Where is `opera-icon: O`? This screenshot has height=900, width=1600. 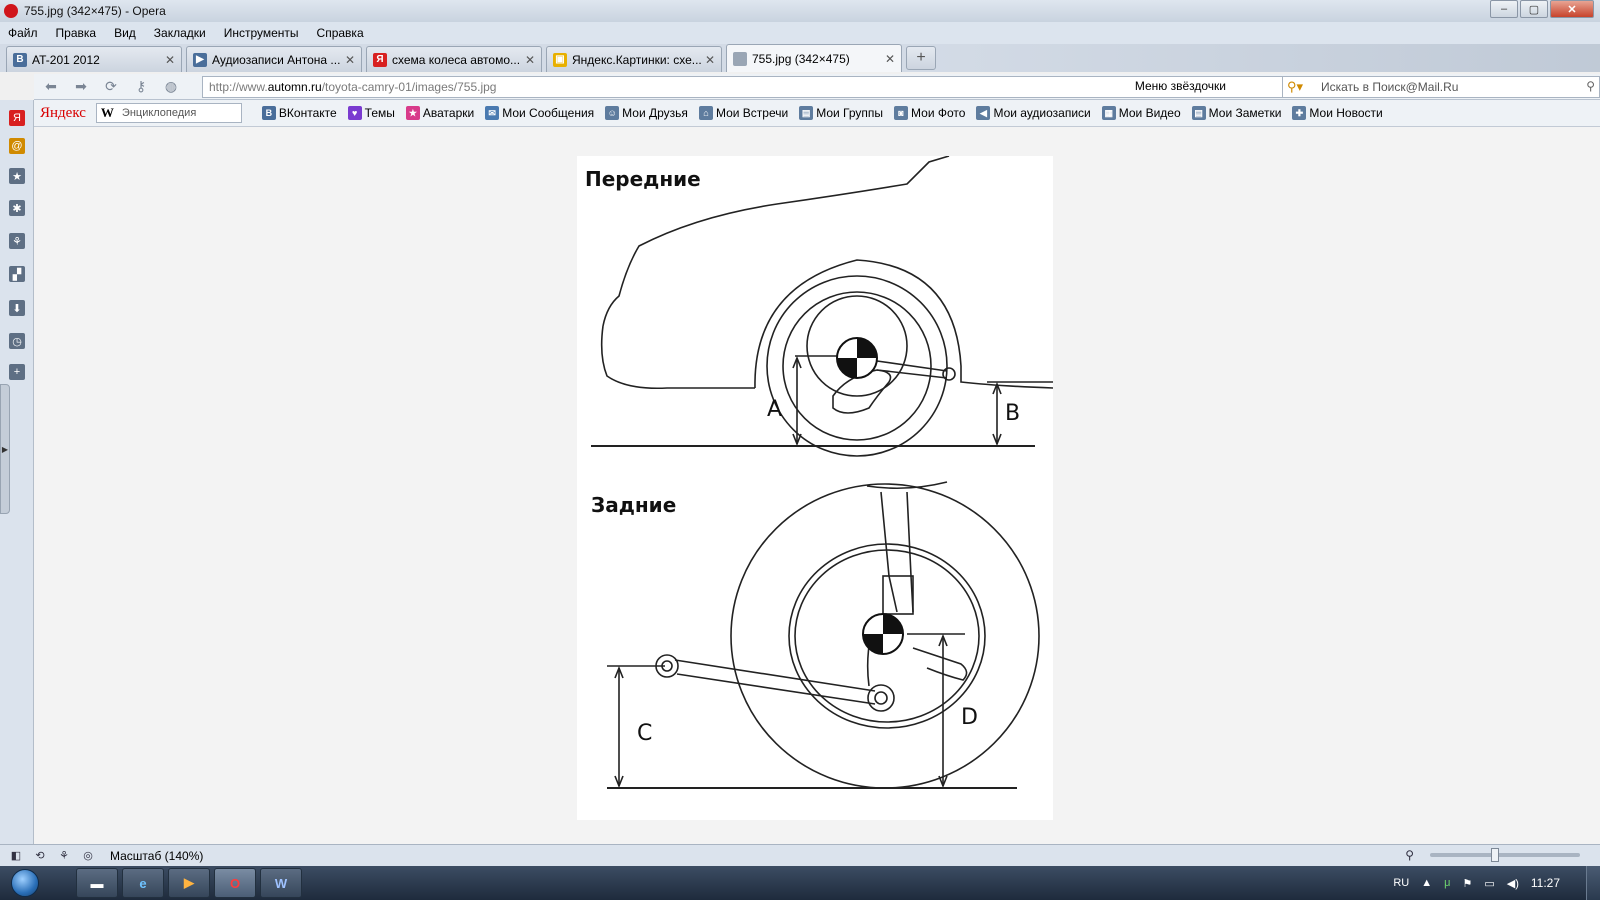 opera-icon: O is located at coordinates (235, 883).